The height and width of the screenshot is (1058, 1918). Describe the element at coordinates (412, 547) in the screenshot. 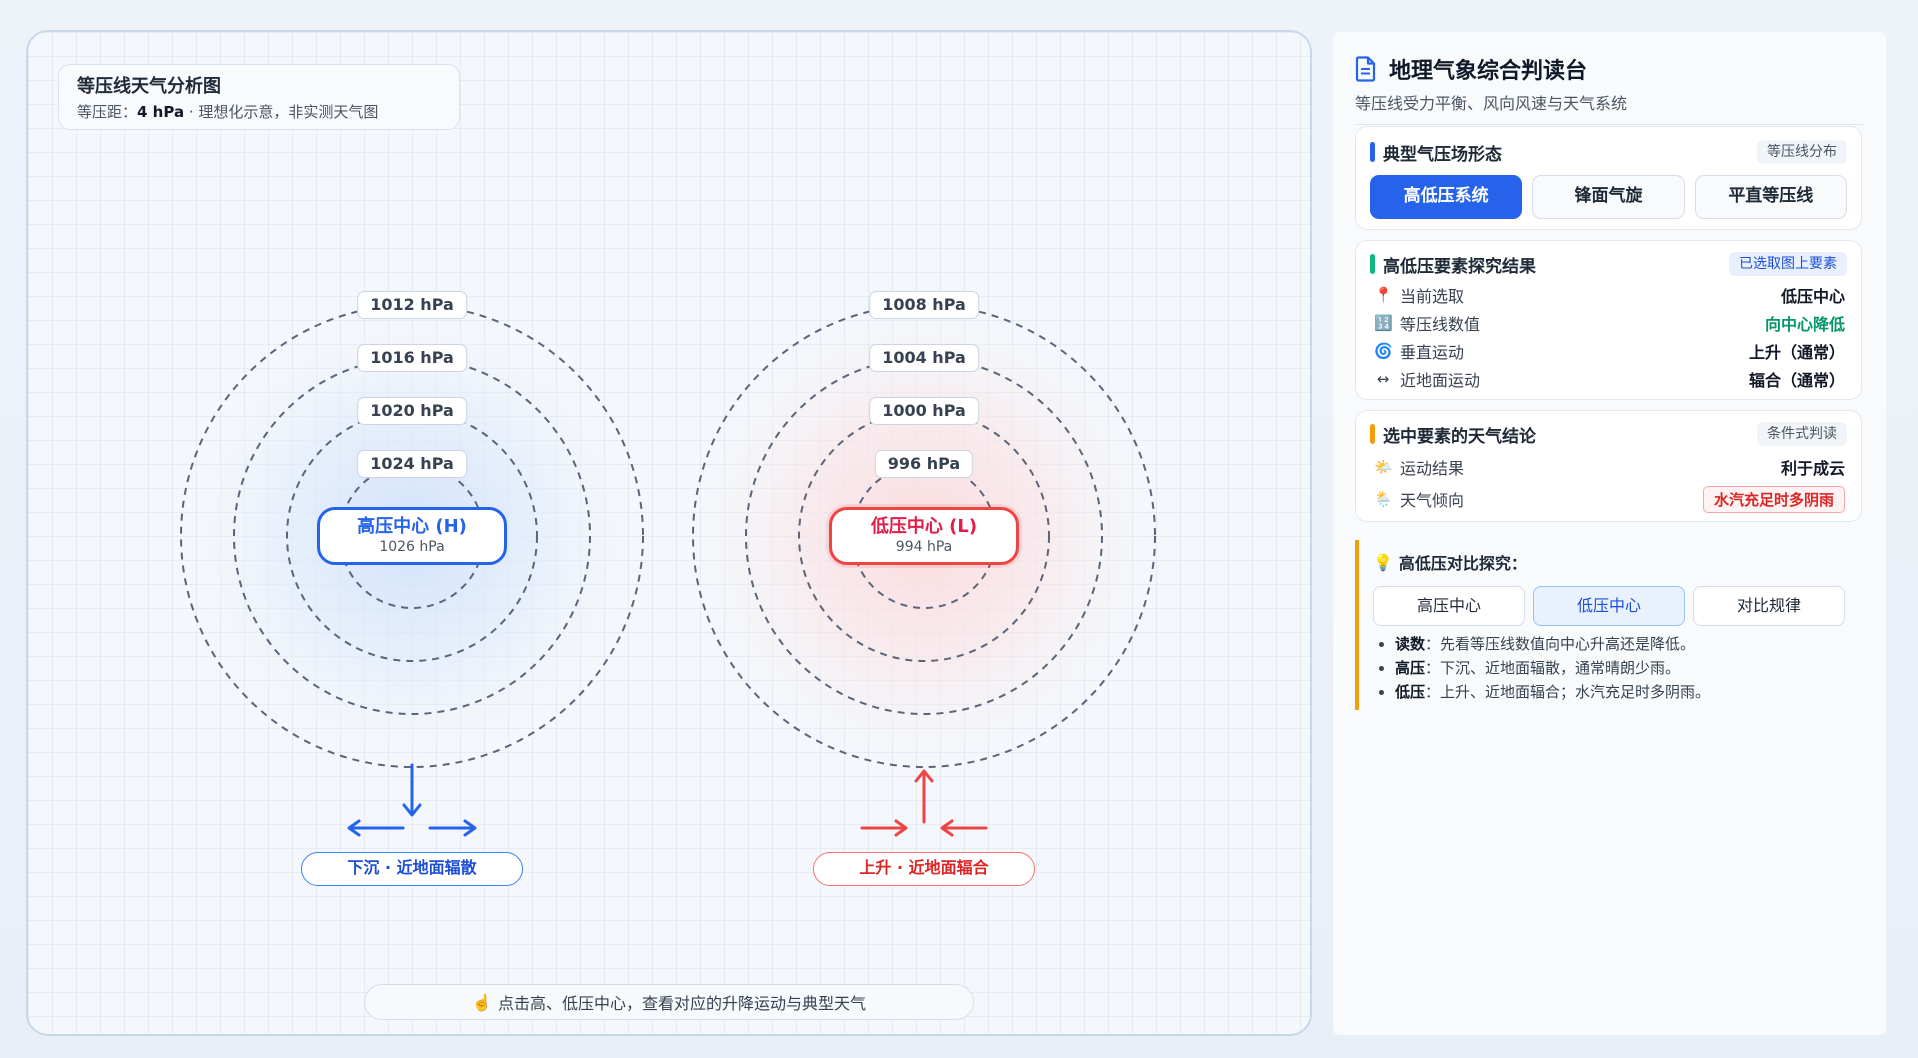

I see `high-center-value: 1026 hPa` at that location.